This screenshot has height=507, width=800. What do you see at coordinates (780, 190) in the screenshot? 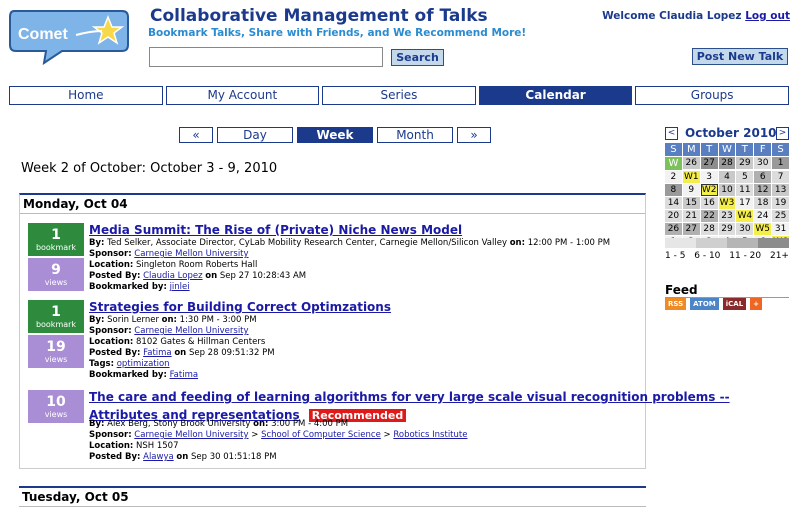
I see `calendar-day: 13` at bounding box center [780, 190].